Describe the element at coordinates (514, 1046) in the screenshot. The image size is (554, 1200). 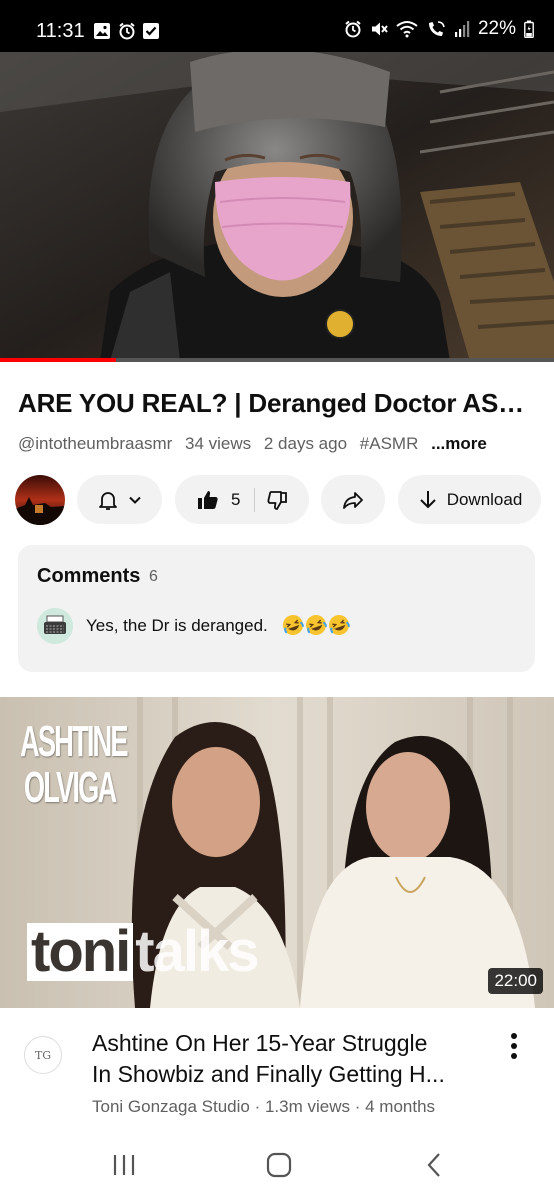
I see `more-vert-icon` at that location.